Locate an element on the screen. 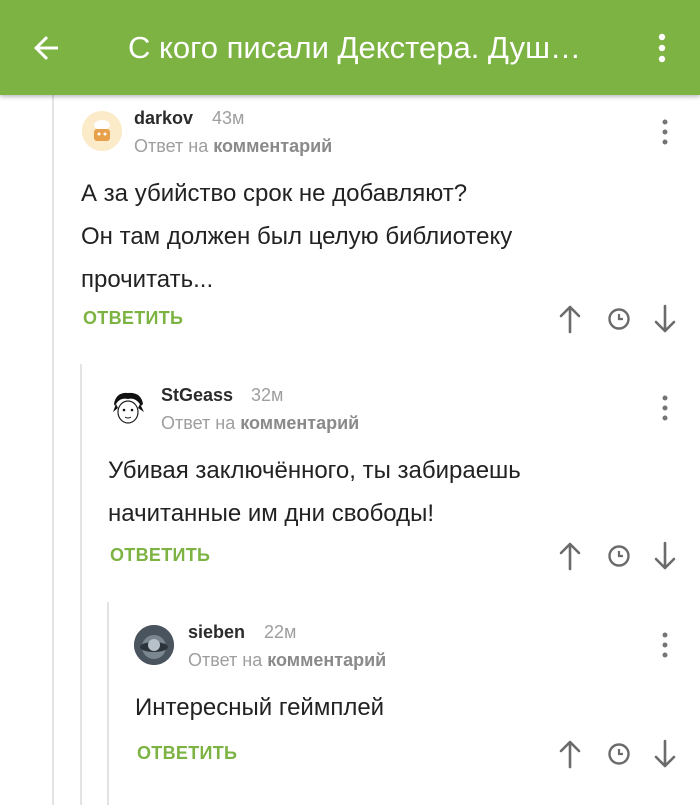  comment-text-line: А за убийство срок не добавляют? is located at coordinates (274, 193).